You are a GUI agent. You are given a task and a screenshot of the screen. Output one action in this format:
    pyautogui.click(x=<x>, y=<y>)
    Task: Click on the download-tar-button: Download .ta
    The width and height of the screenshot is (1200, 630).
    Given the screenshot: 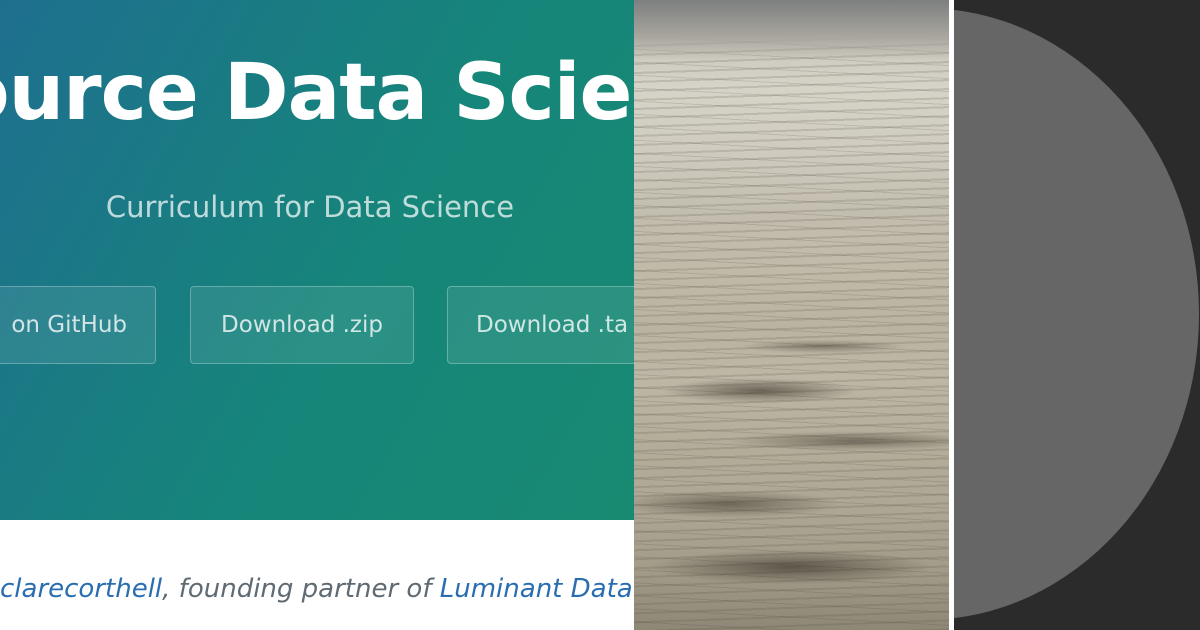 What is the action you would take?
    pyautogui.click(x=540, y=325)
    